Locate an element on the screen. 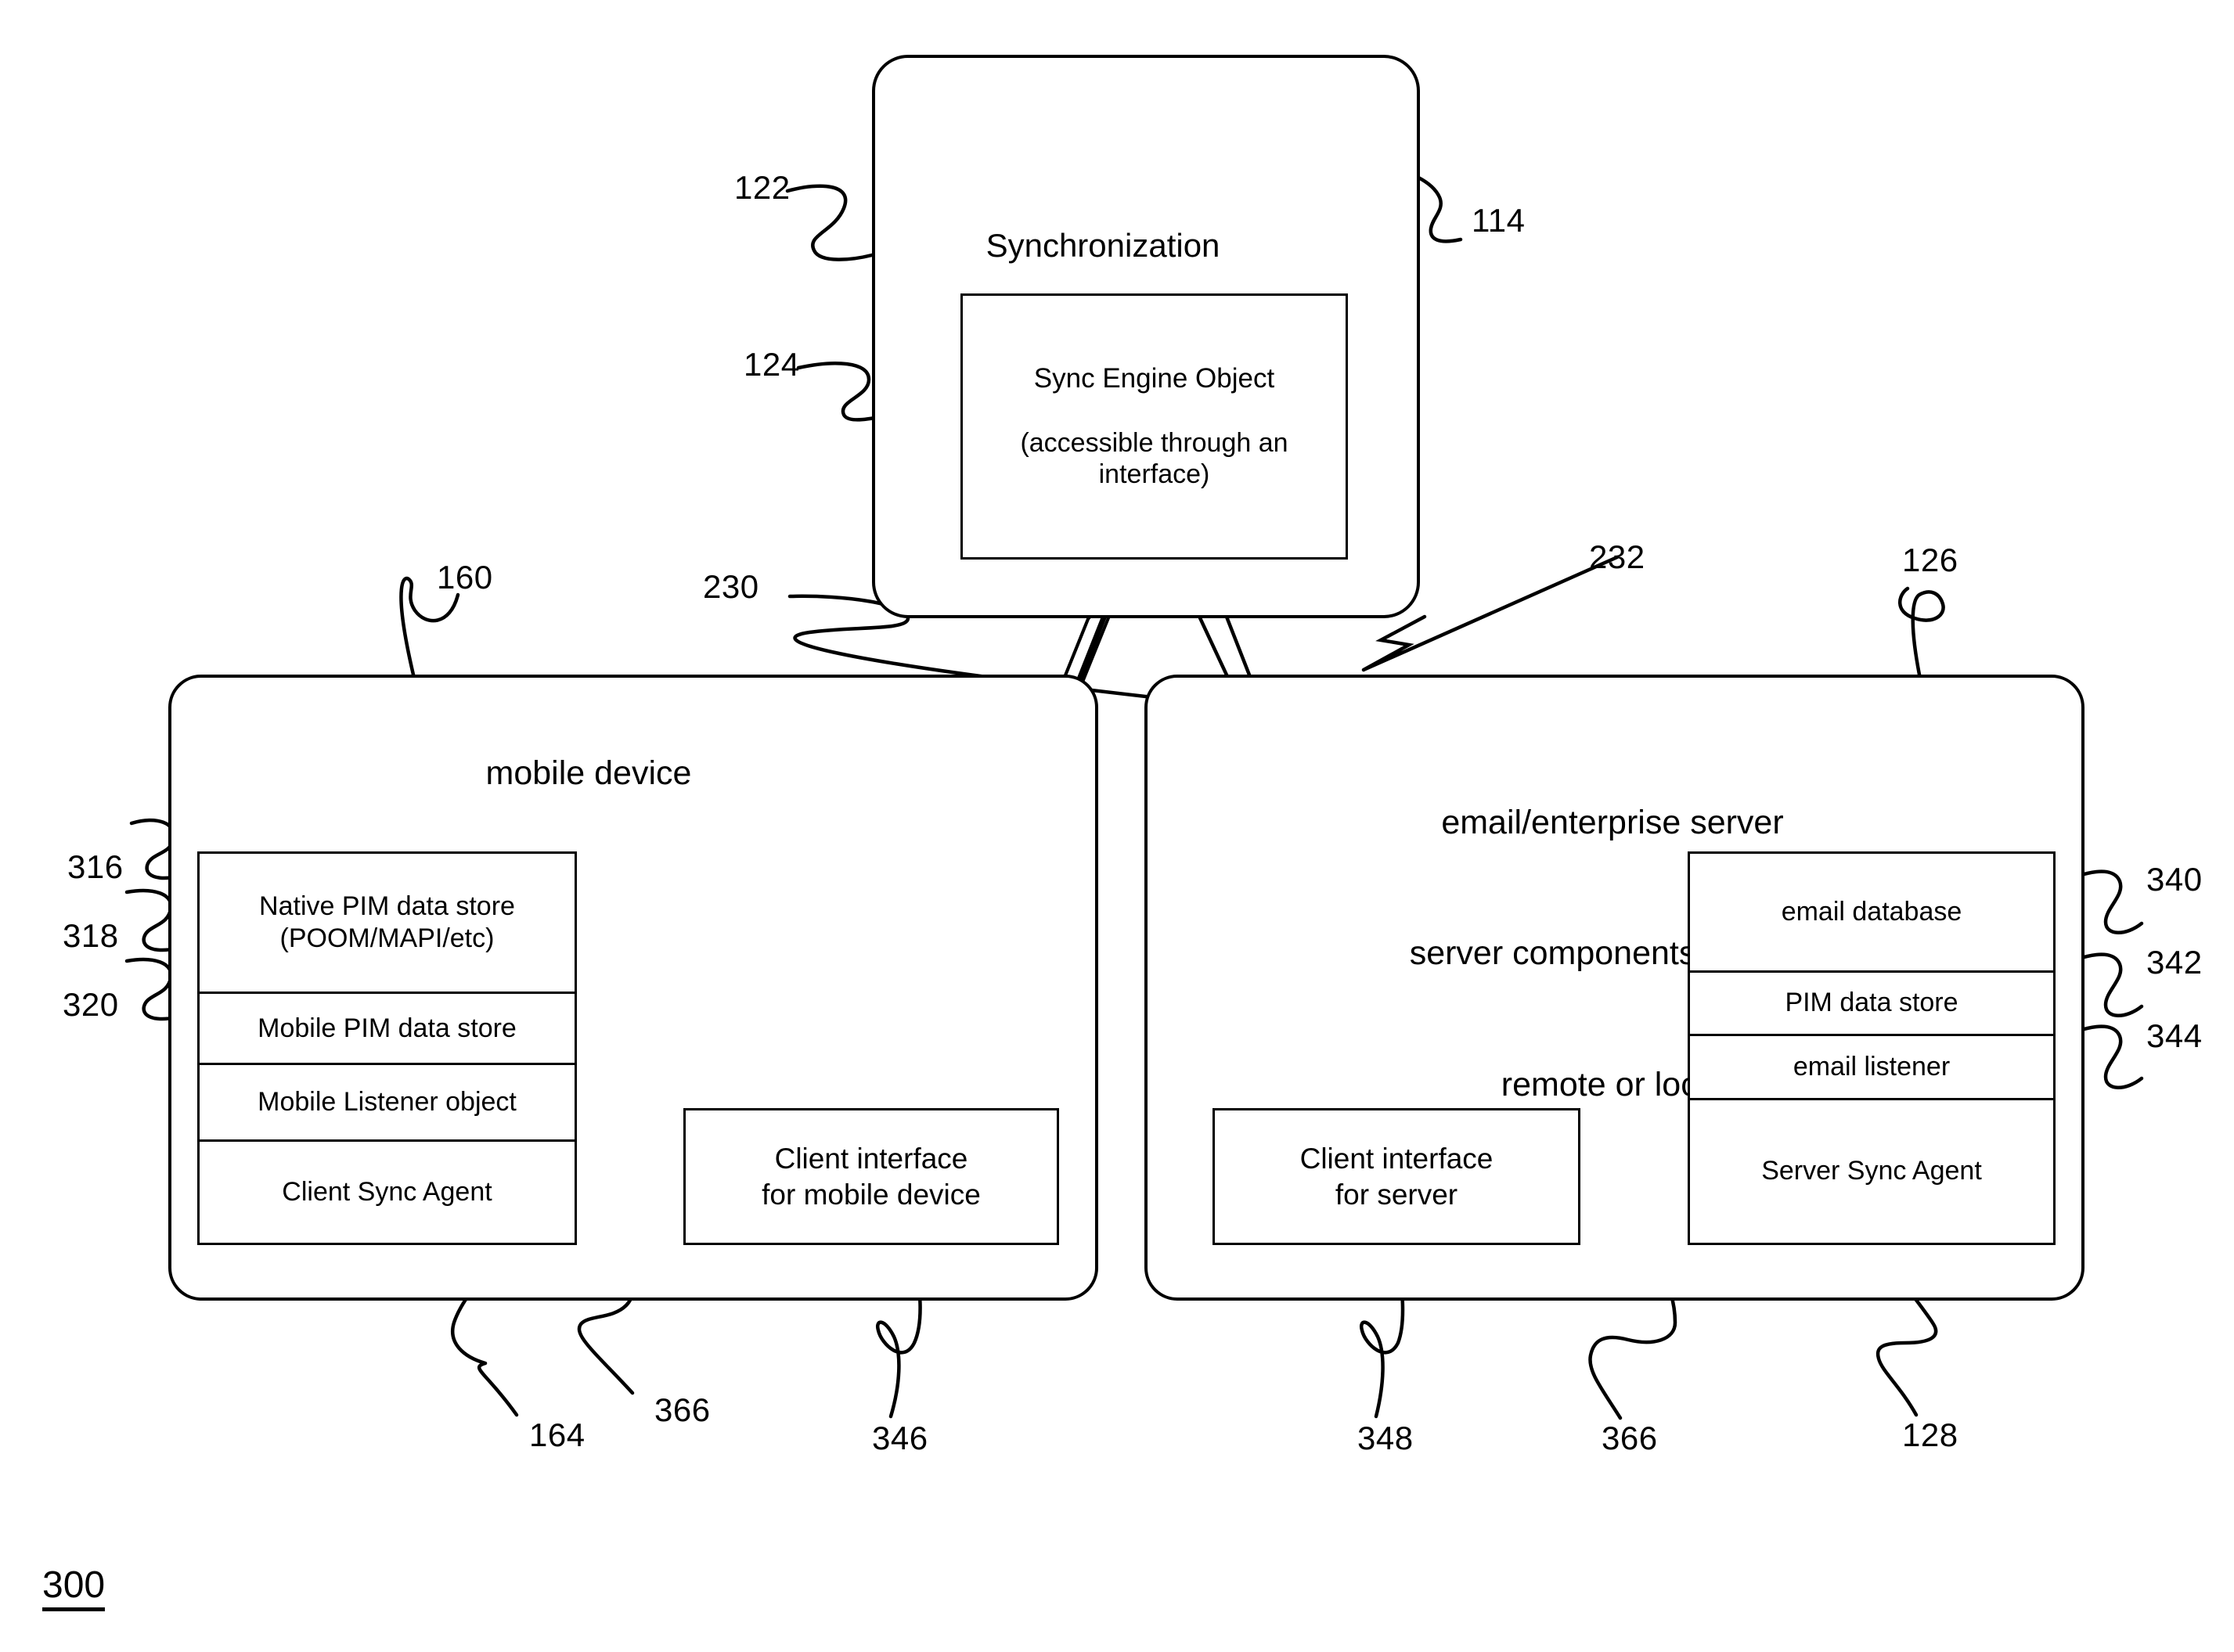 The width and height of the screenshot is (2234, 1652). sync-engine-label: Sync Engine Object is located at coordinates (1154, 378).